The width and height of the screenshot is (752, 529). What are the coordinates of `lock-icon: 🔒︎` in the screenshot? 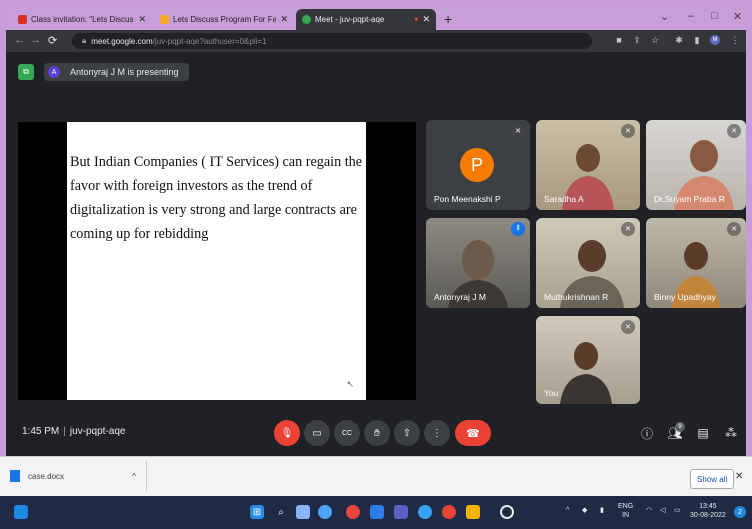 It's located at (84, 40).